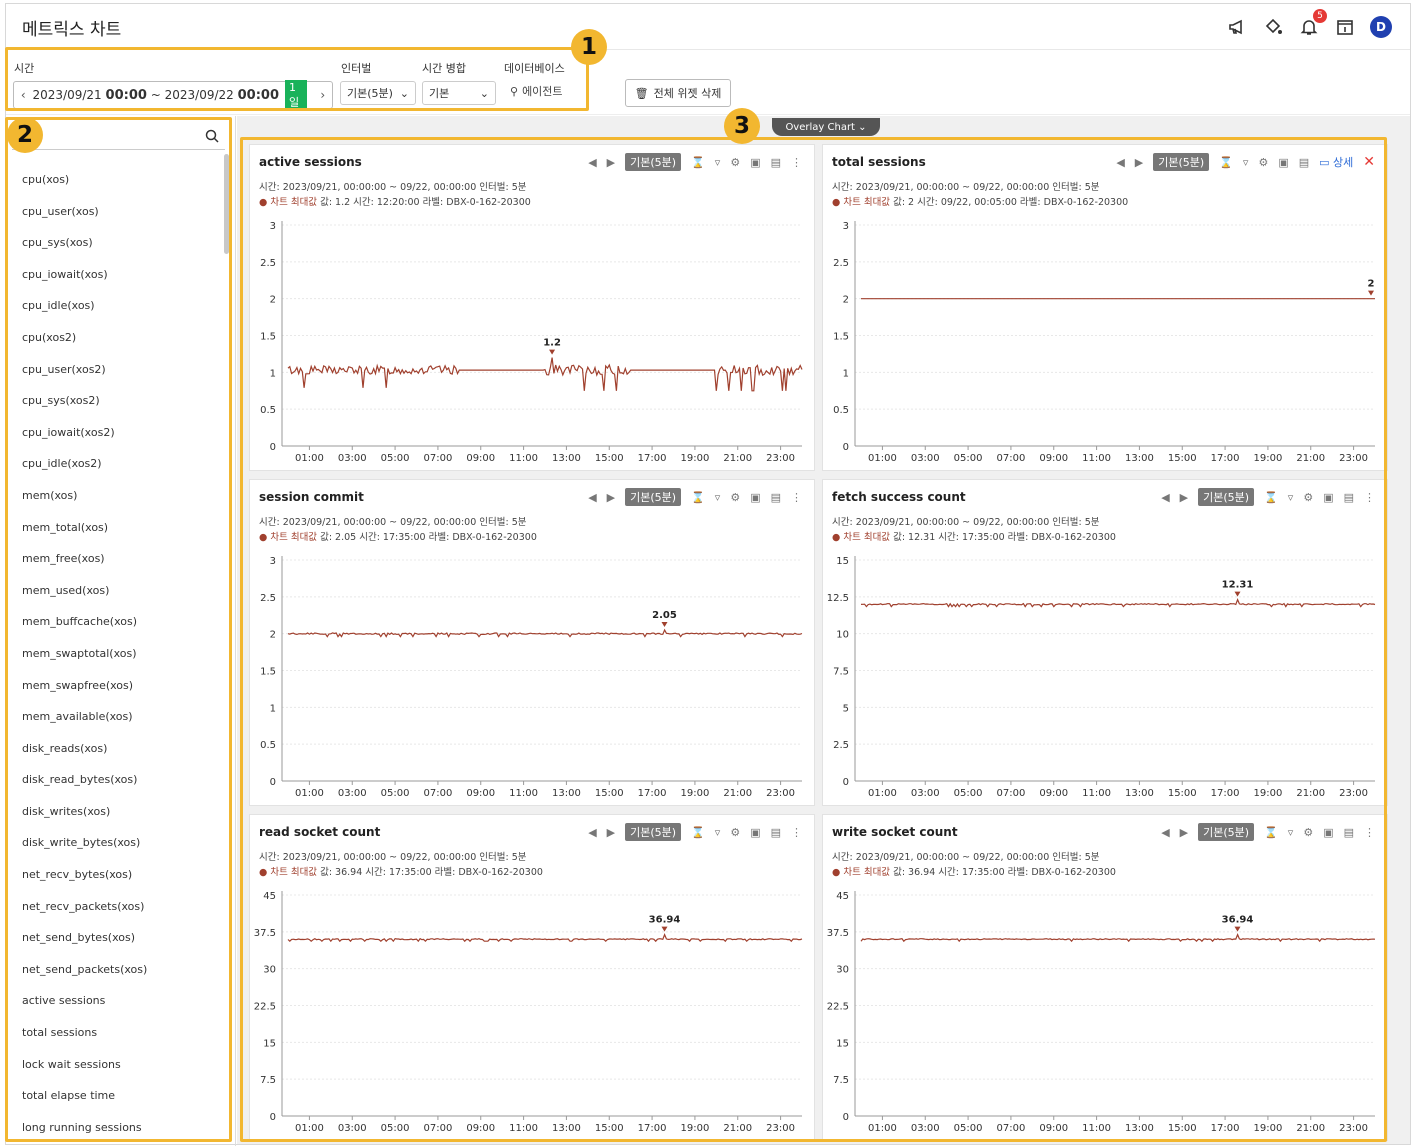 The height and width of the screenshot is (1147, 1416). Describe the element at coordinates (687, 93) in the screenshot. I see `delete-all-label: 전체 위젯 삭제` at that location.